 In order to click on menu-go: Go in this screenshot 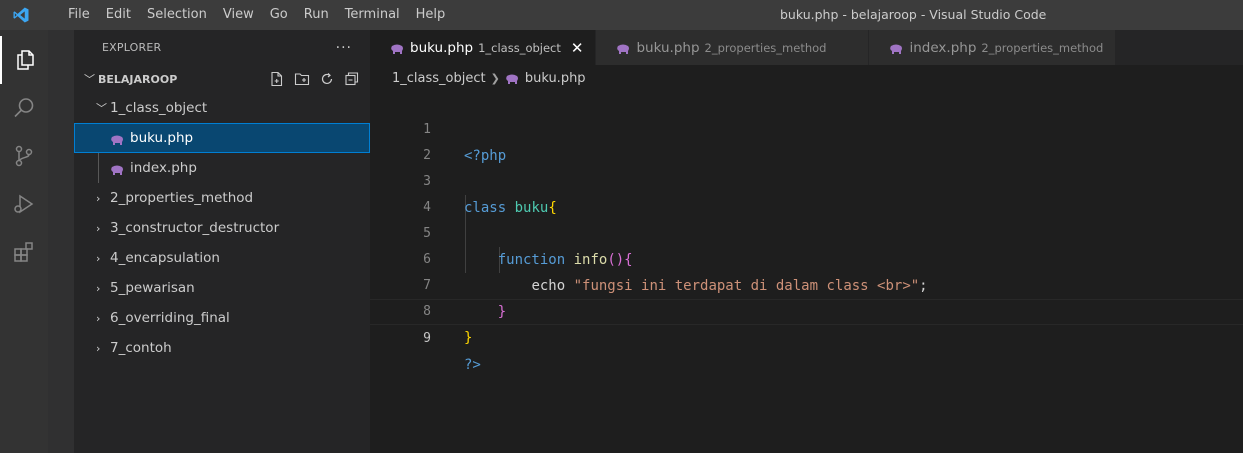, I will do `click(279, 15)`.